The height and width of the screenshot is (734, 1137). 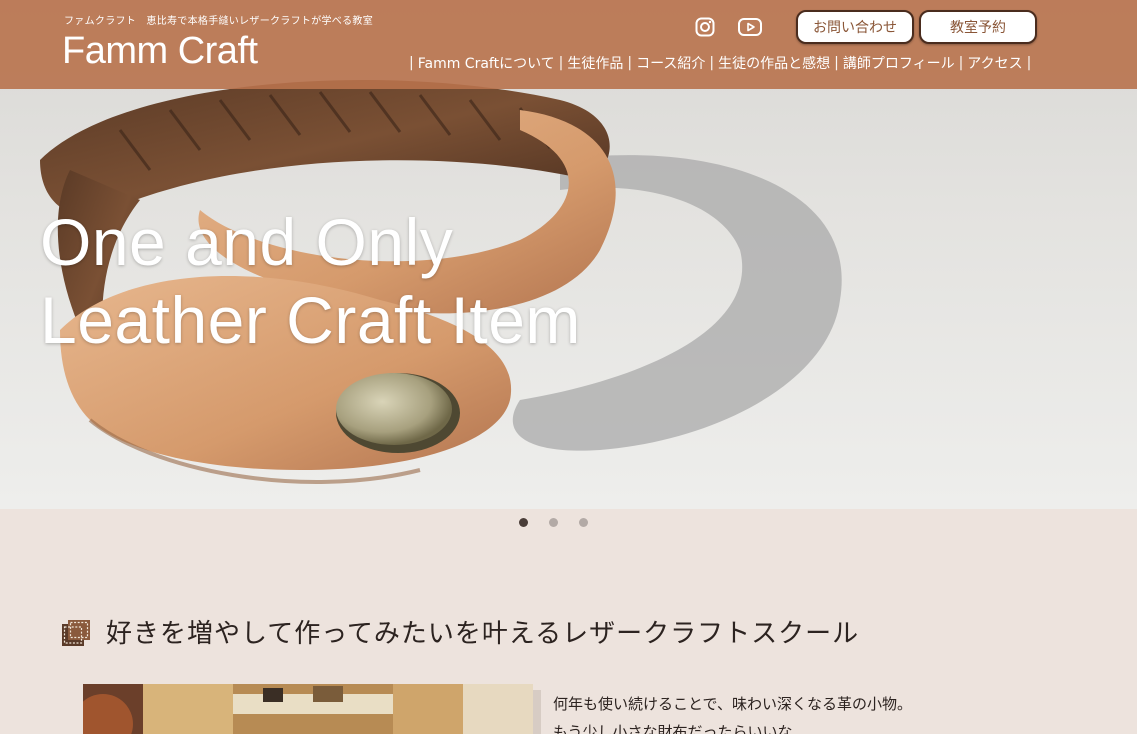 What do you see at coordinates (76, 633) in the screenshot?
I see `stitched-leather-icon` at bounding box center [76, 633].